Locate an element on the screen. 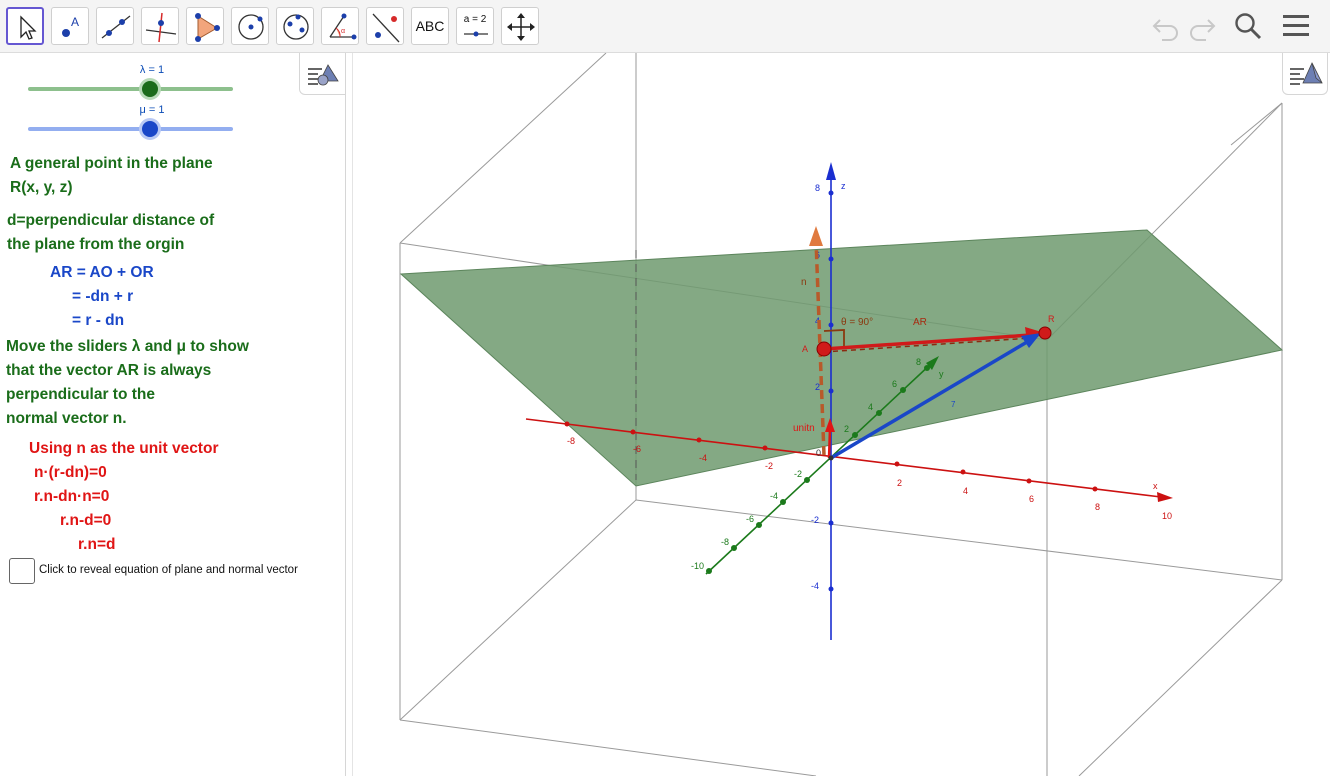 The width and height of the screenshot is (1330, 776). x-tick-label: 6 is located at coordinates (1031, 499).